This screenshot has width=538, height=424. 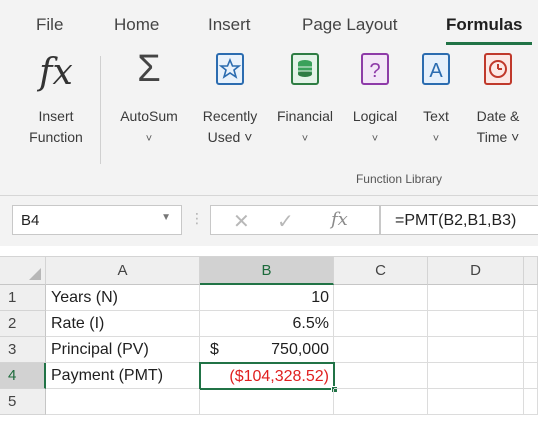 What do you see at coordinates (498, 116) in the screenshot?
I see `date-time-label-1: Date &` at bounding box center [498, 116].